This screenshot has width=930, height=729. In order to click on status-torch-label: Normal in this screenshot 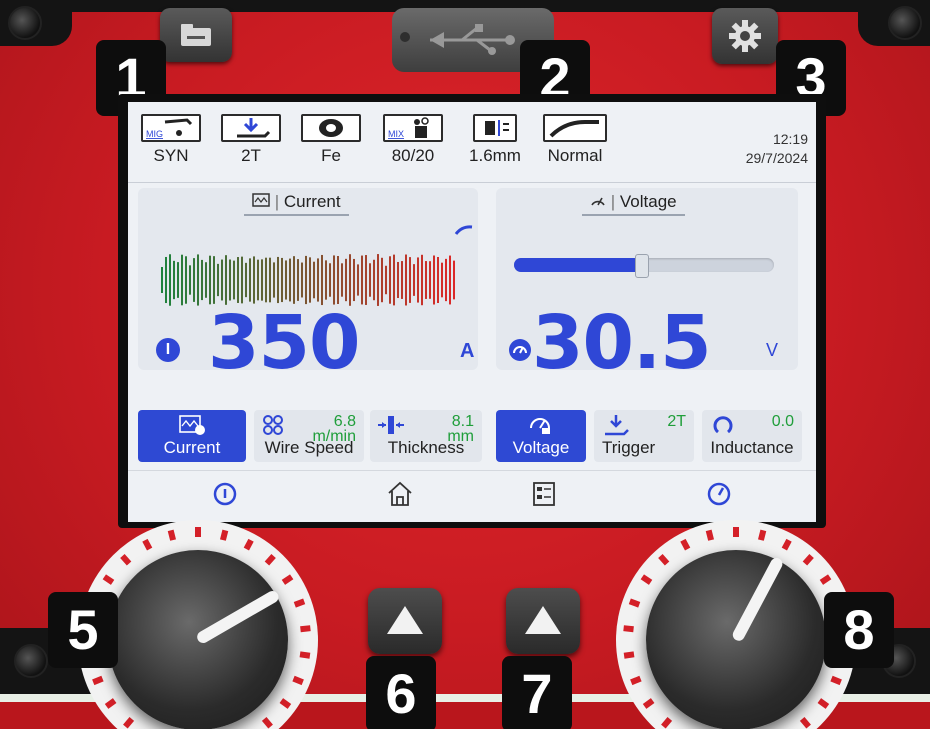, I will do `click(575, 155)`.